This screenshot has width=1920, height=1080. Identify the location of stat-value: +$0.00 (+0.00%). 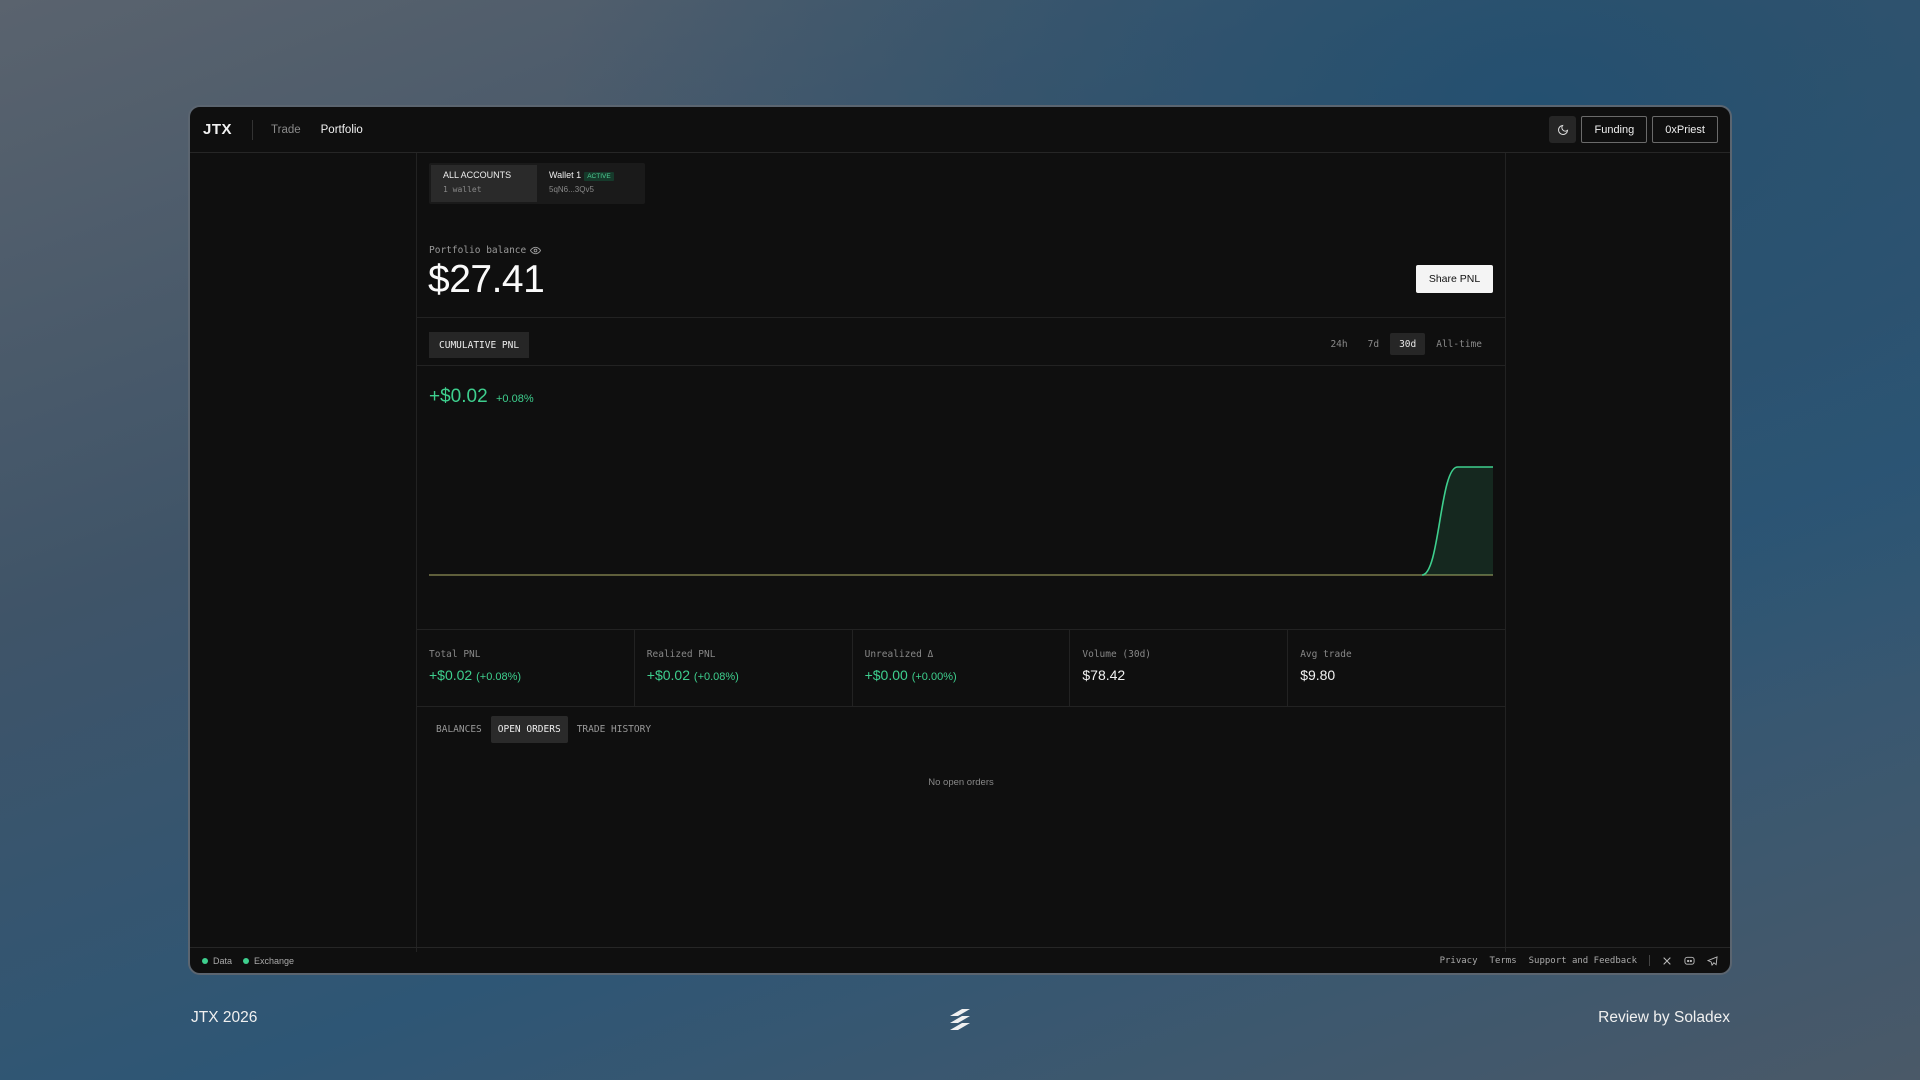
(961, 675).